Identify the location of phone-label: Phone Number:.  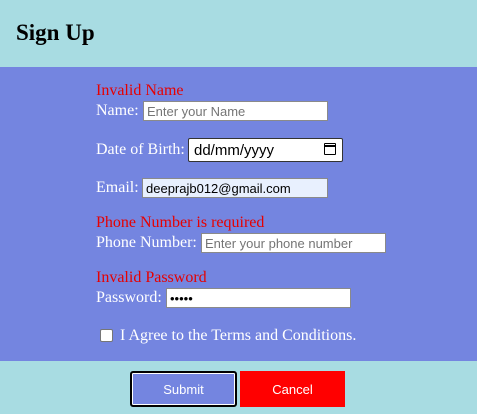
(146, 242).